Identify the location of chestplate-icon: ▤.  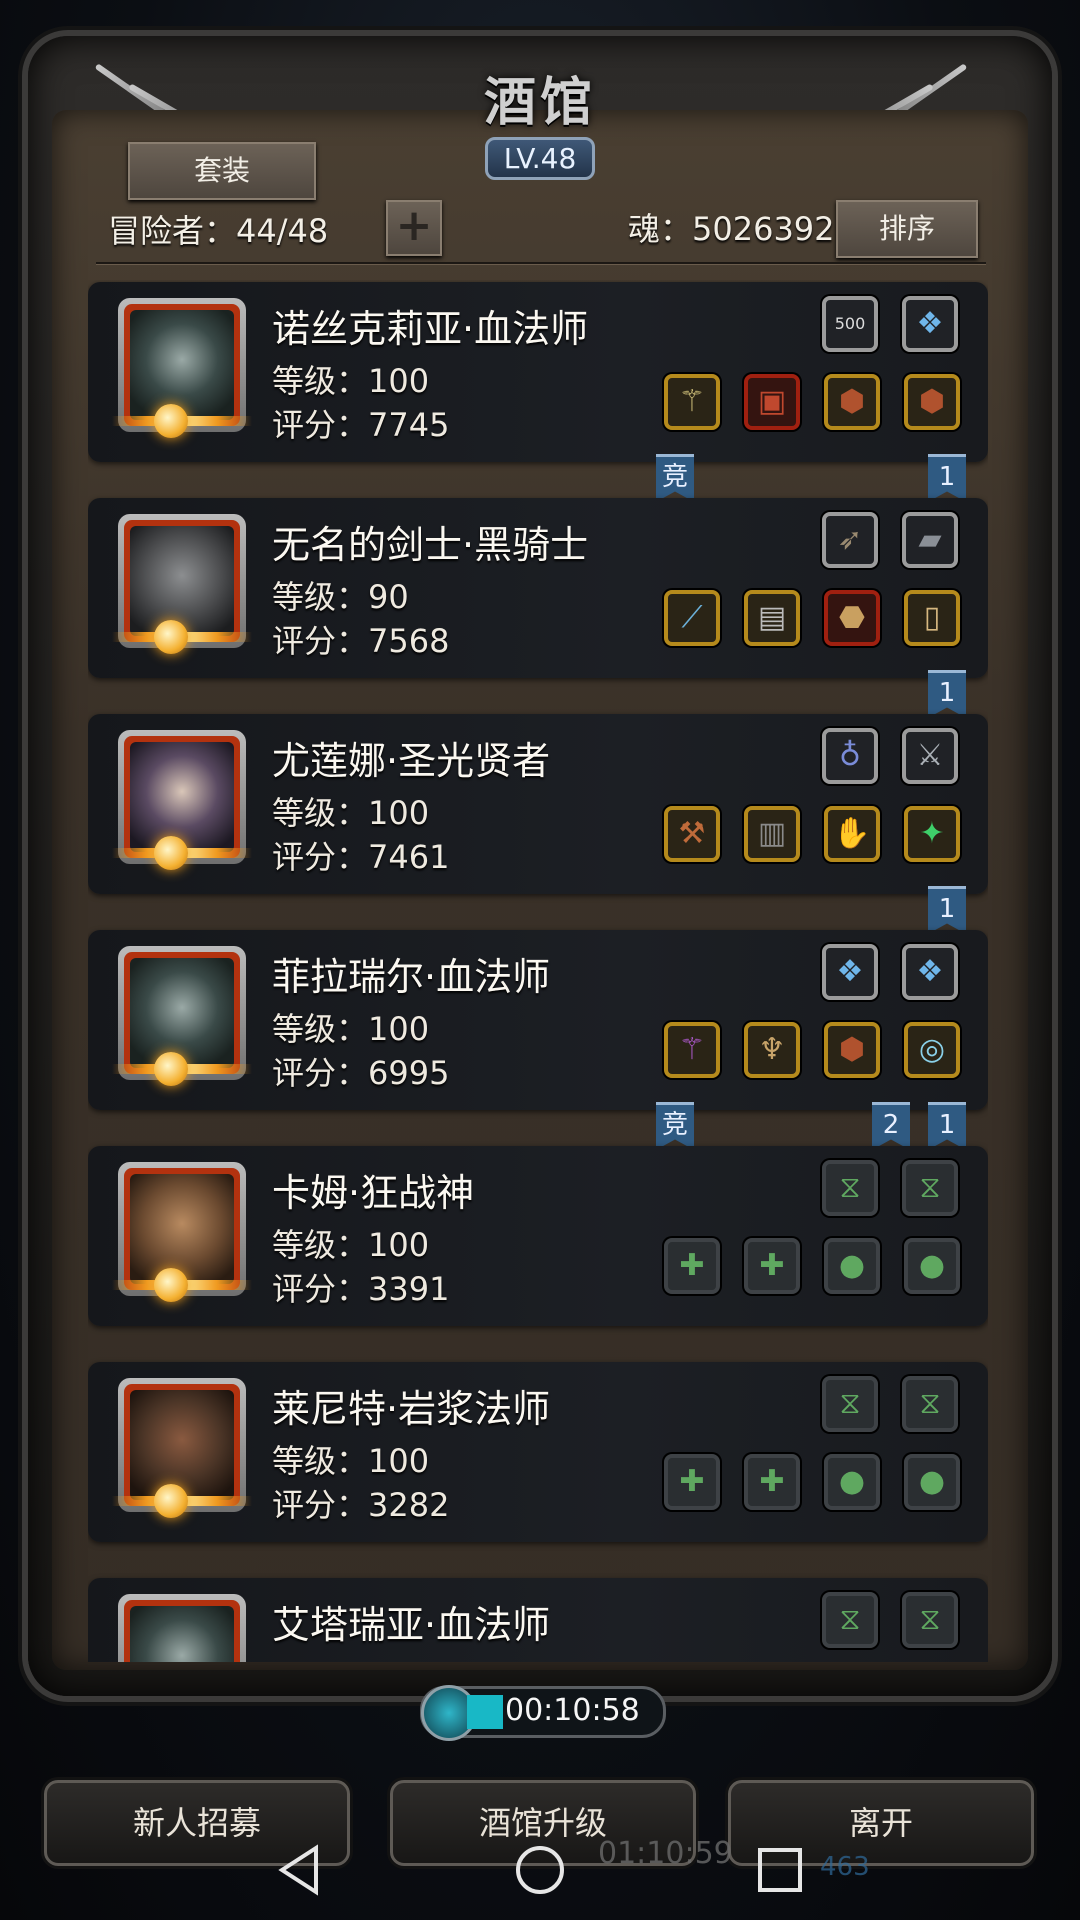
(772, 617).